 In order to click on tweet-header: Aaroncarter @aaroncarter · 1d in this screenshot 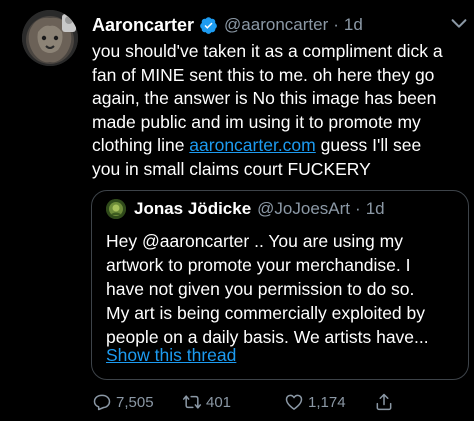, I will do `click(227, 25)`.